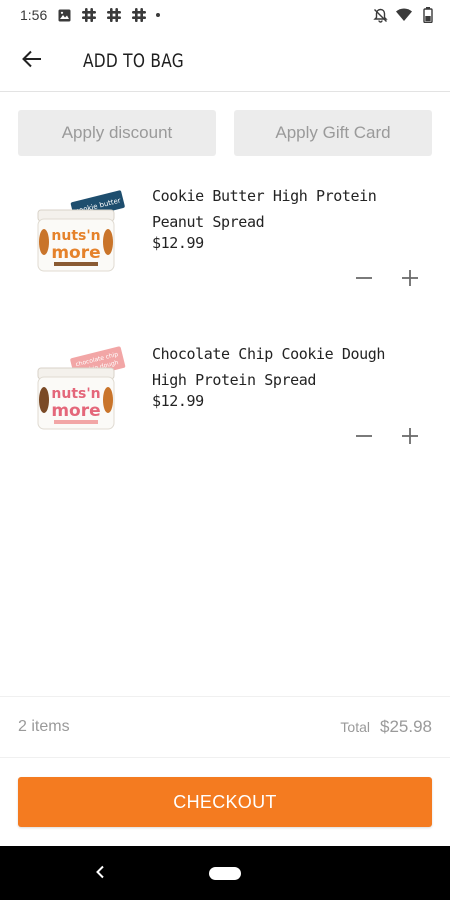 The width and height of the screenshot is (450, 900). What do you see at coordinates (380, 15) in the screenshot?
I see `bell-off-icon` at bounding box center [380, 15].